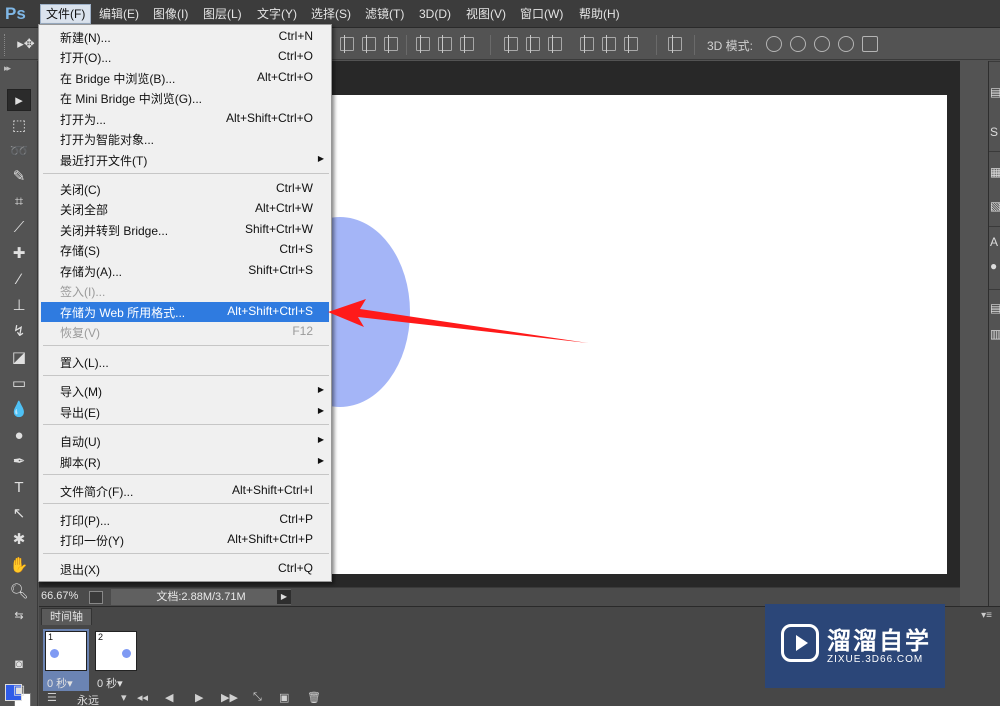 This screenshot has height=706, width=1000. Describe the element at coordinates (222, 14) in the screenshot. I see `menu-layer: 图层(L)` at that location.